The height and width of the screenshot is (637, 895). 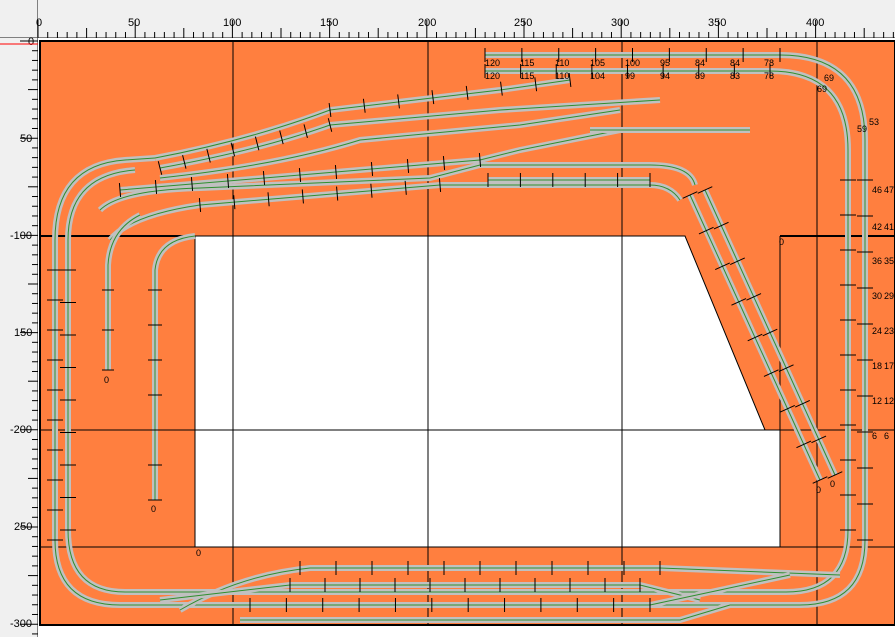 What do you see at coordinates (630, 76) in the screenshot?
I see `track-length-label: 99` at bounding box center [630, 76].